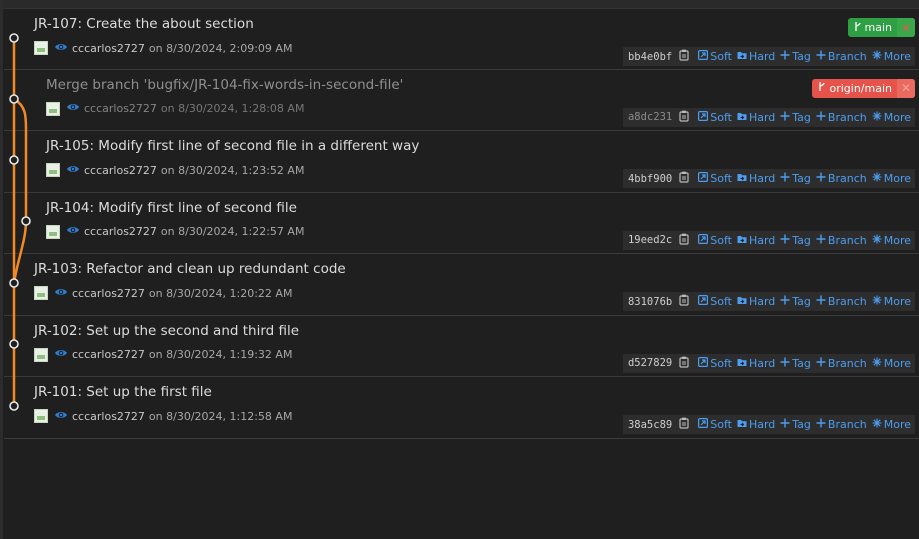  What do you see at coordinates (863, 88) in the screenshot?
I see `branch-badge-origin: origin/main ✕` at bounding box center [863, 88].